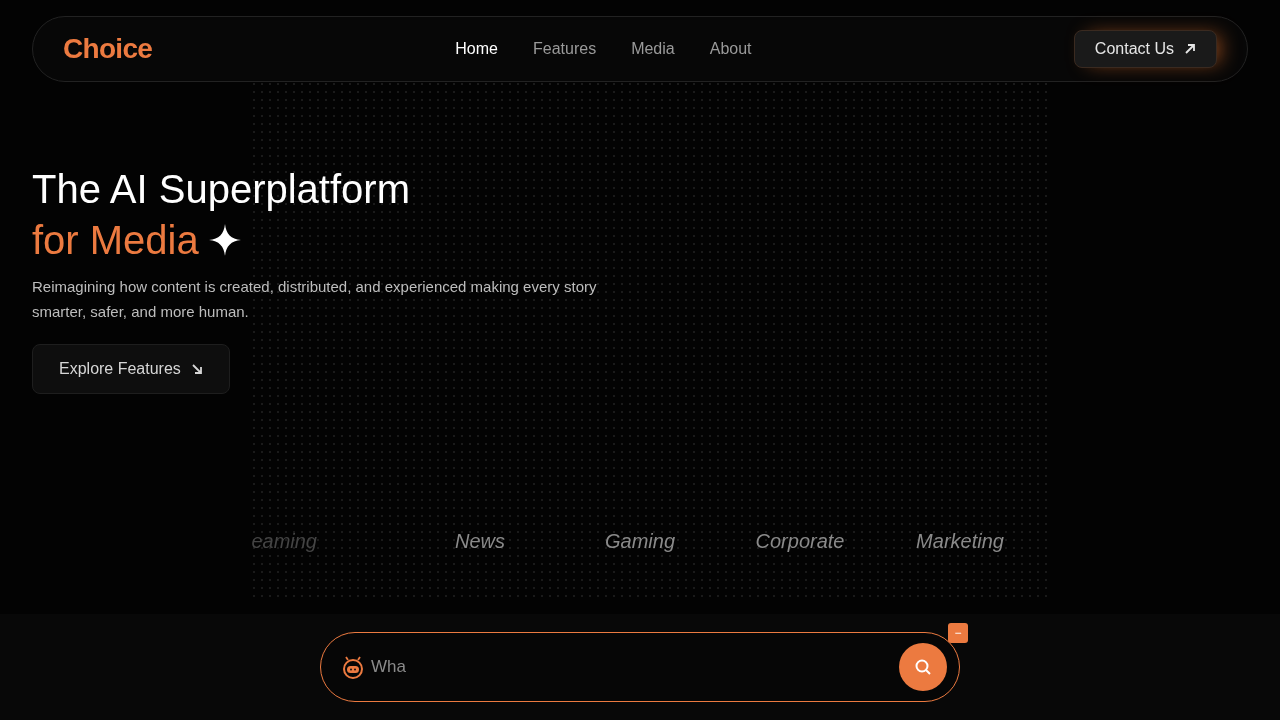  What do you see at coordinates (632, 667) in the screenshot?
I see `search-field: Wha` at bounding box center [632, 667].